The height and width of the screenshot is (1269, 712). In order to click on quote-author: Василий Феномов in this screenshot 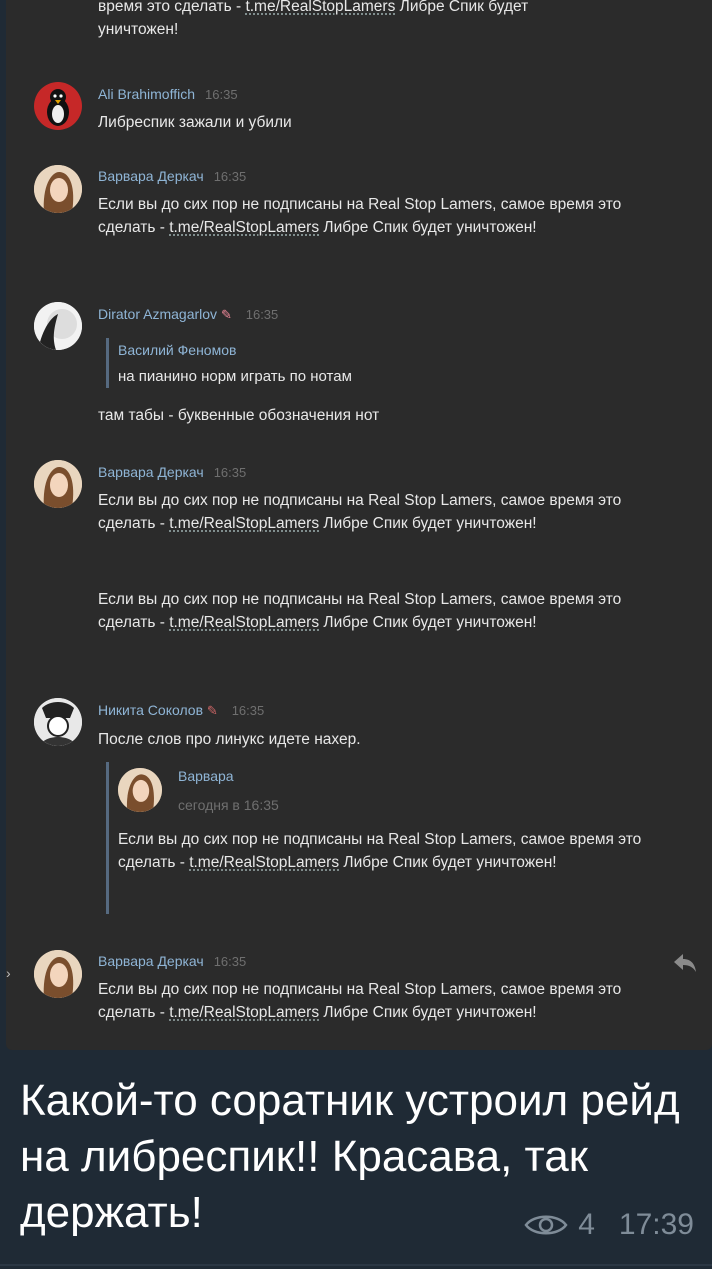, I will do `click(177, 350)`.